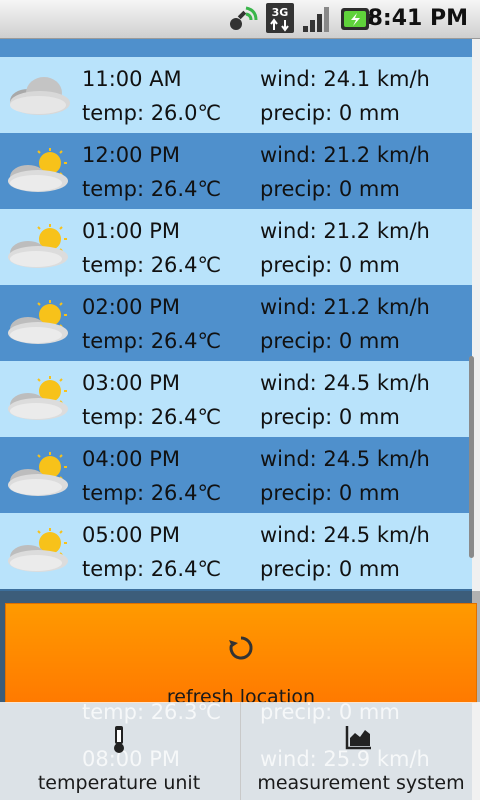 The height and width of the screenshot is (800, 480). Describe the element at coordinates (345, 79) in the screenshot. I see `forecast-wind: wind: 24.1 km/h` at that location.